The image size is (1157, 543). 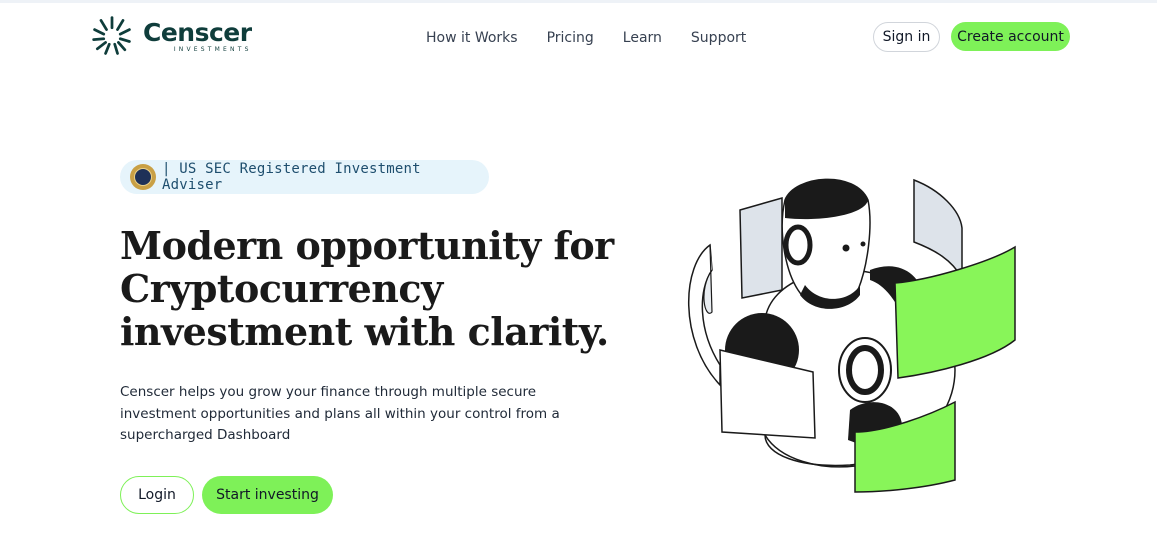 What do you see at coordinates (291, 177) in the screenshot?
I see `badge-text: | US SEC Registered Investment Adviser` at bounding box center [291, 177].